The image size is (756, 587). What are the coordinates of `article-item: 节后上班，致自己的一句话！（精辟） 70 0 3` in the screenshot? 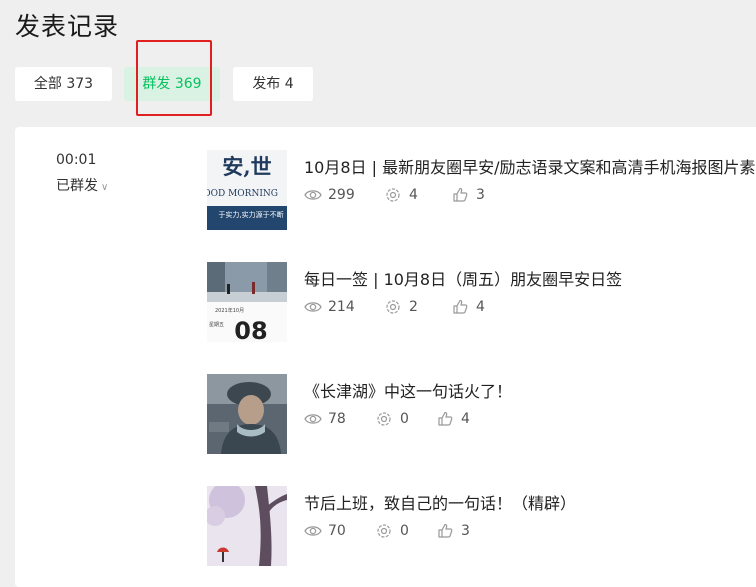 It's located at (481, 527).